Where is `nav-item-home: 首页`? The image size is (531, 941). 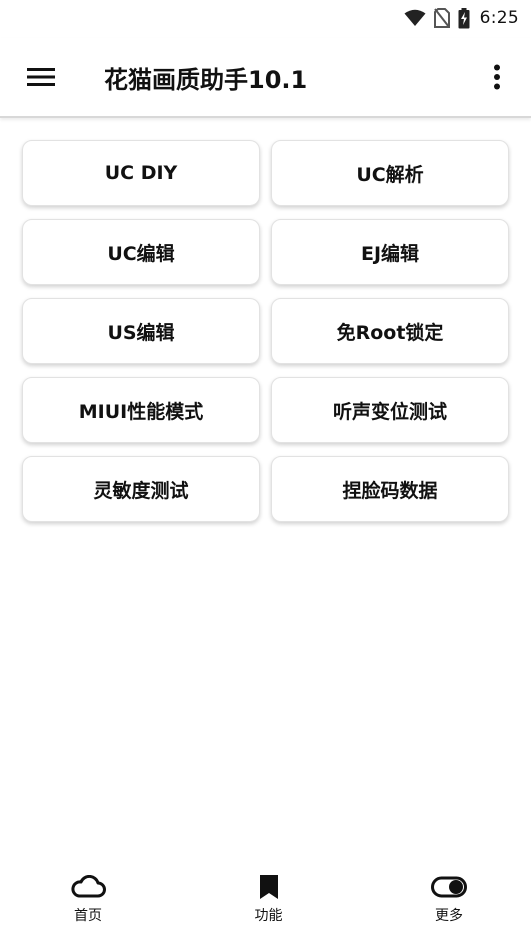 nav-item-home: 首页 is located at coordinates (88, 893).